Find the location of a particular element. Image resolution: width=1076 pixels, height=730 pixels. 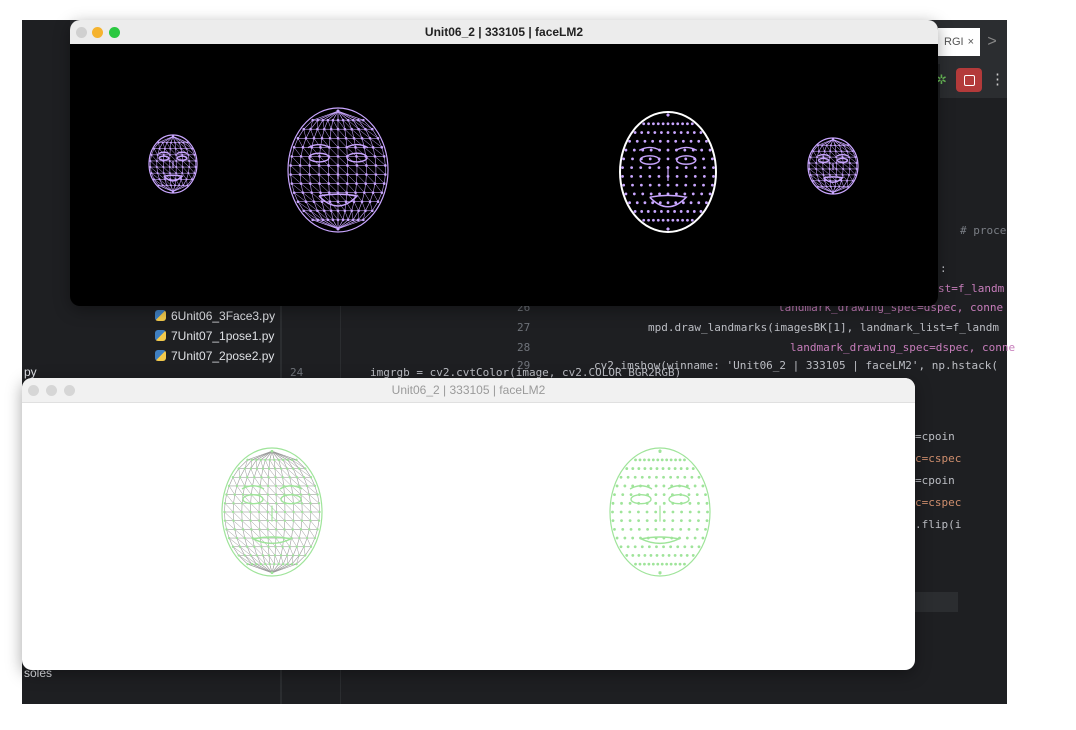

file-item: 7Unit07_2pose2.py is located at coordinates (217, 356).